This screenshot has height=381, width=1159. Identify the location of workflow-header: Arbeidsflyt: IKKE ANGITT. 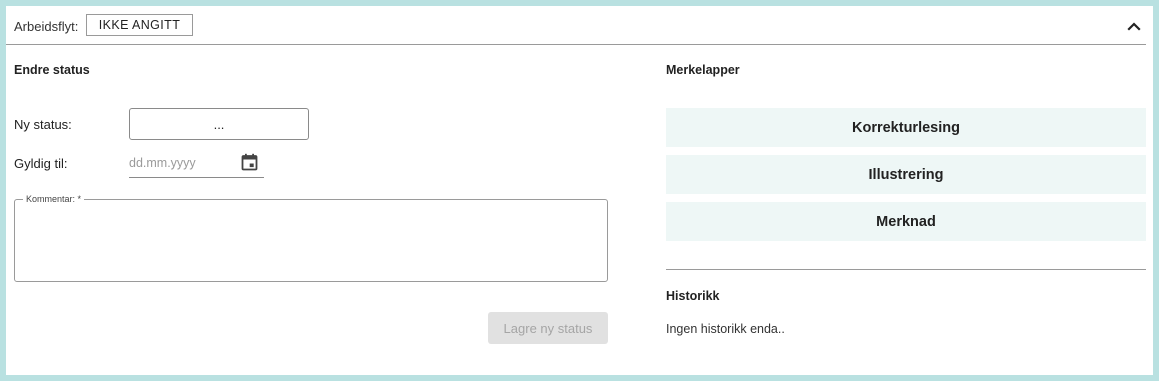
(576, 25).